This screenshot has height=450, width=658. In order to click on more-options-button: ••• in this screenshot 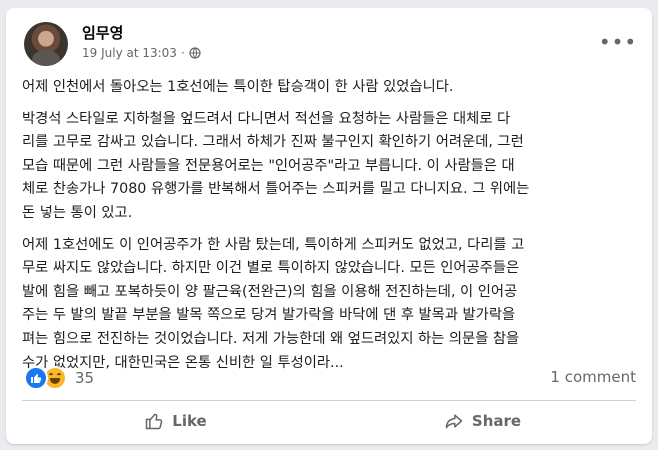, I will do `click(618, 42)`.